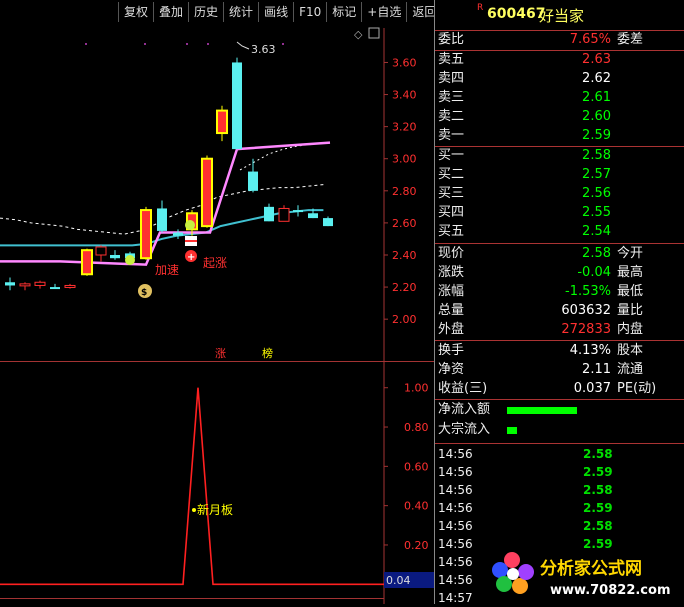  What do you see at coordinates (358, 34) in the screenshot?
I see `diamond-icon: ◇` at bounding box center [358, 34].